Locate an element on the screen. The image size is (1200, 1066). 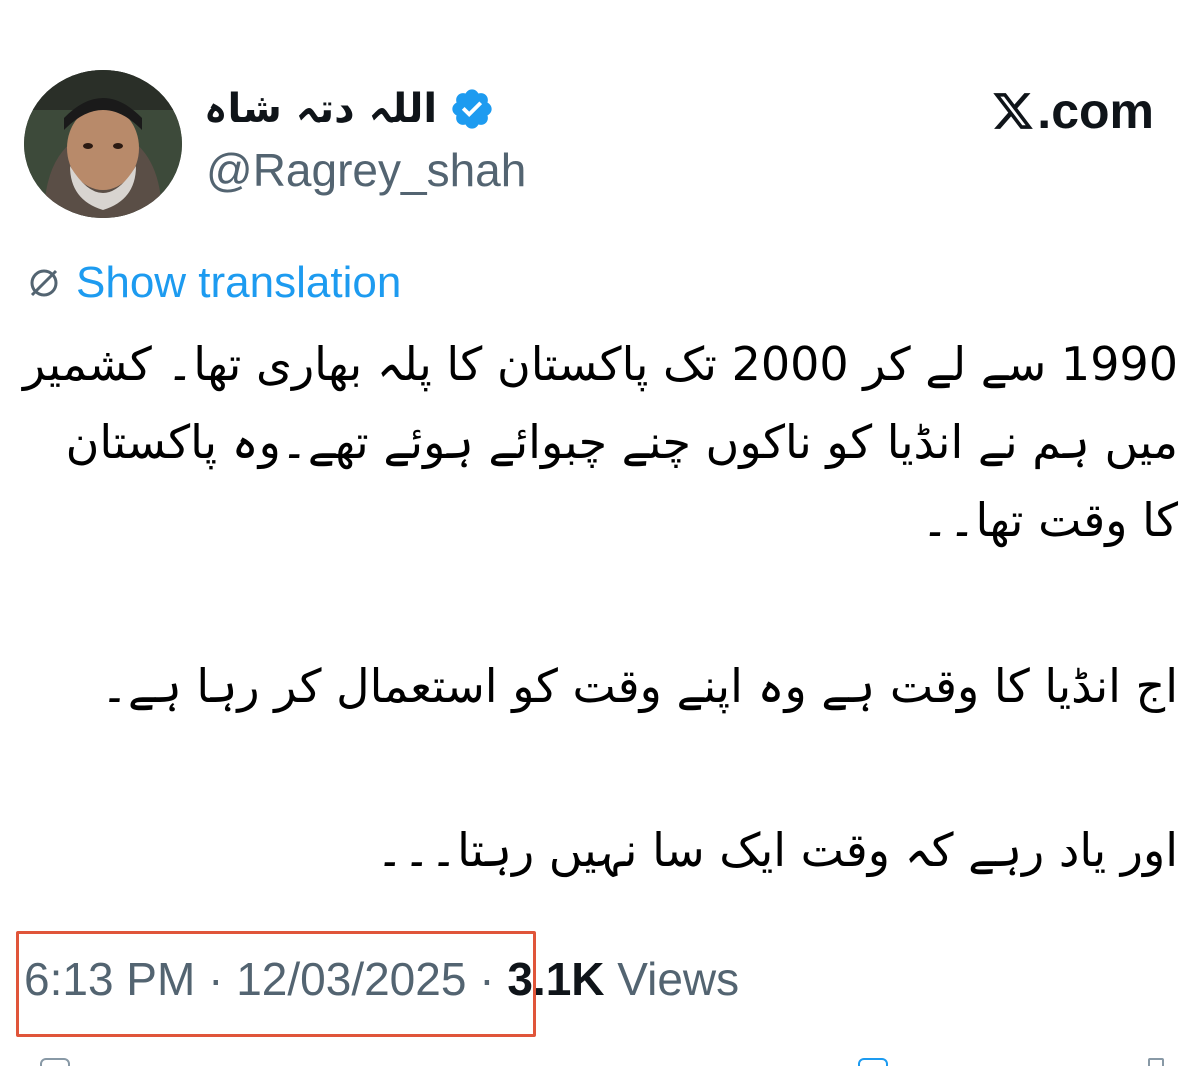
display-name: اللہ دتہ شاہ is located at coordinates (320, 109).